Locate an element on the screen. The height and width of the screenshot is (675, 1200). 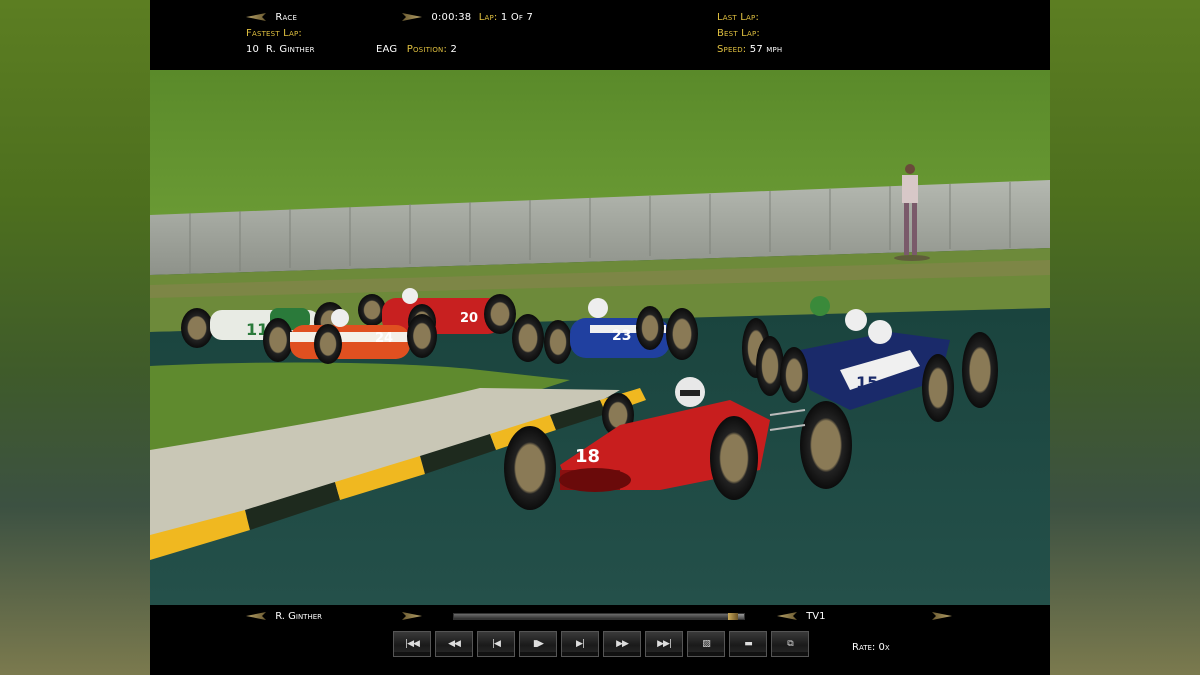
camera-next is located at coordinates (945, 616).